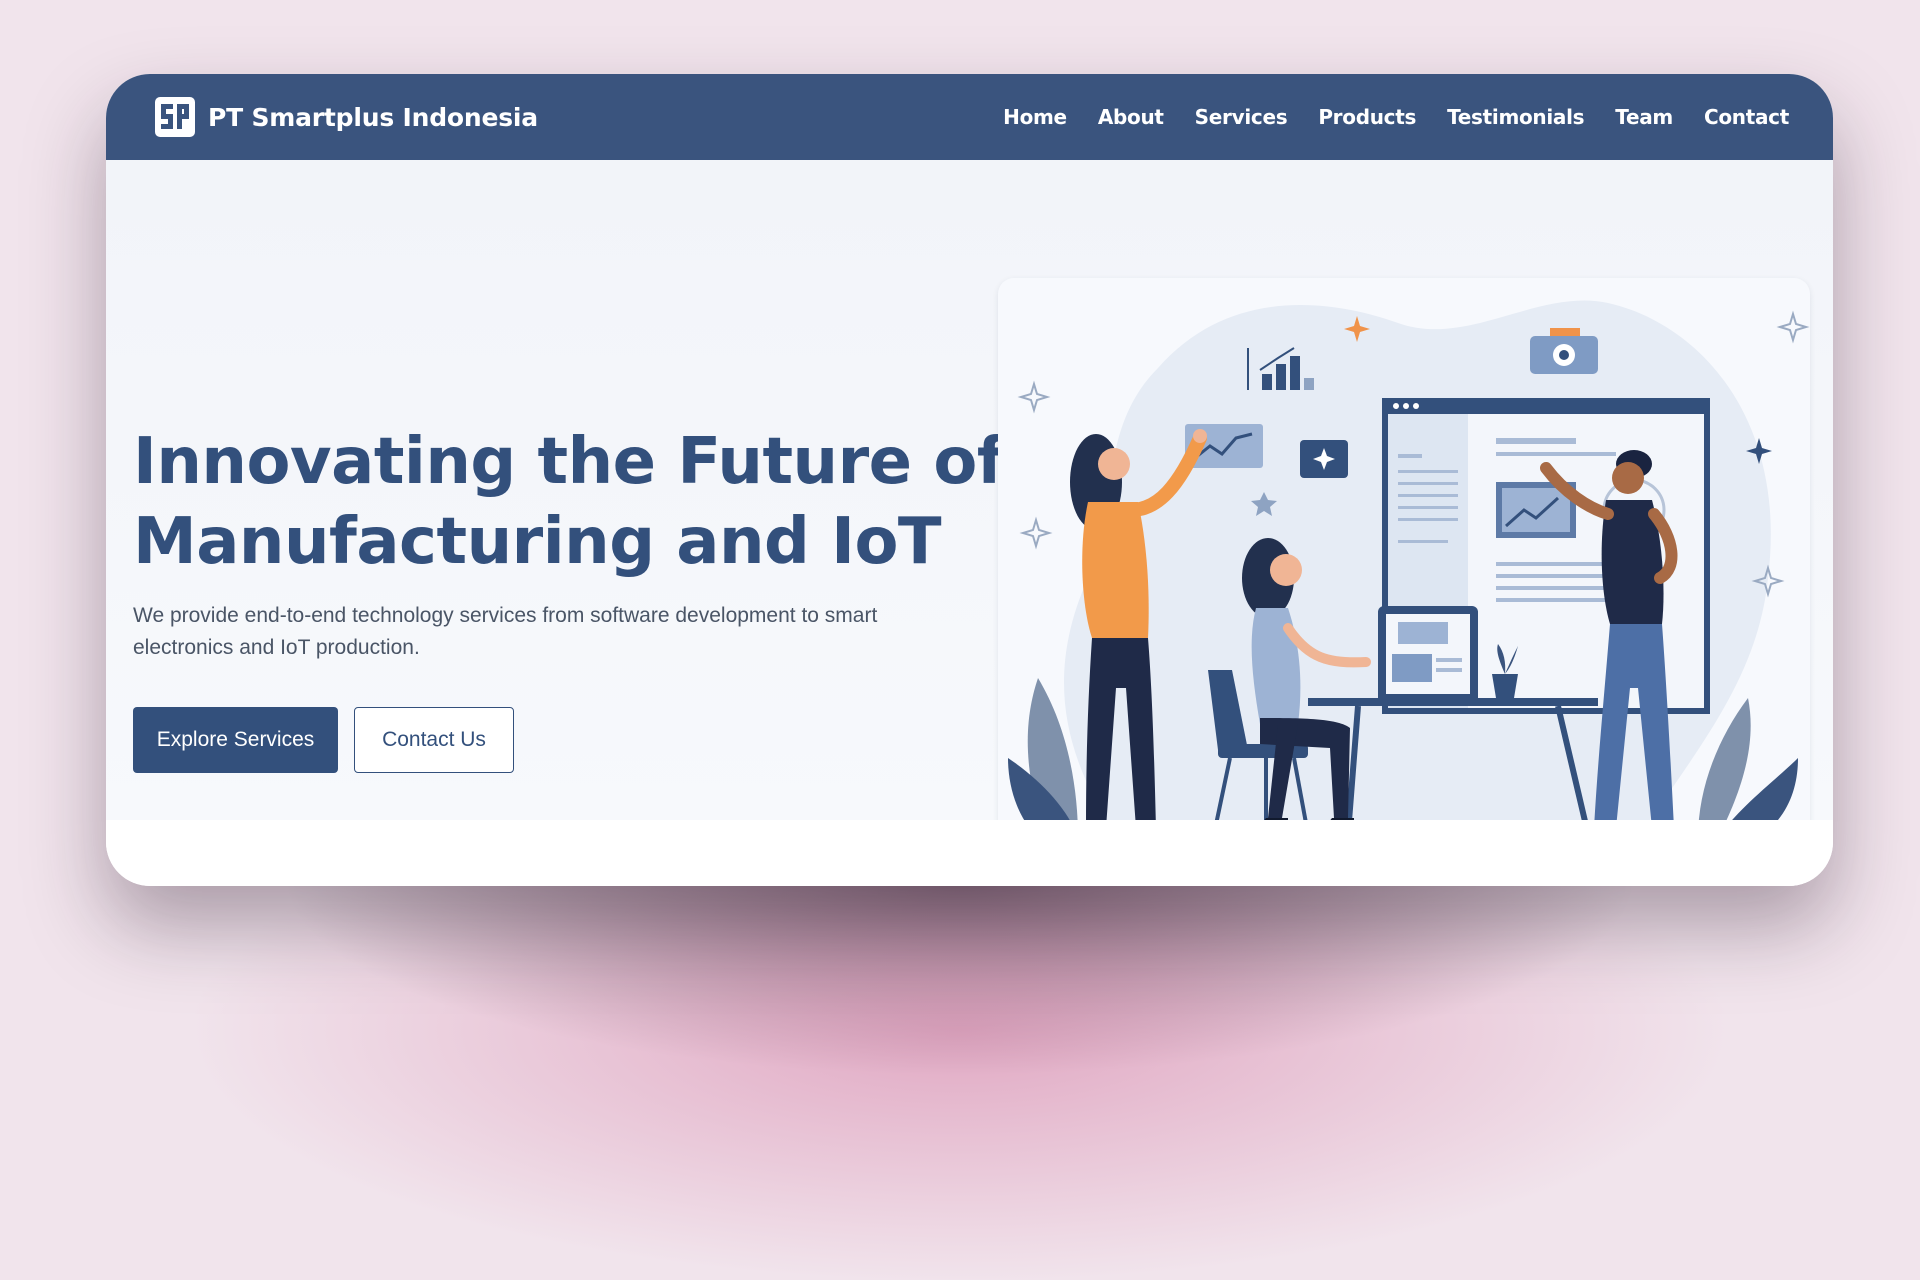 Image resolution: width=1920 pixels, height=1280 pixels. Describe the element at coordinates (1324, 459) in the screenshot. I see `sparkle-card-icon` at that location.